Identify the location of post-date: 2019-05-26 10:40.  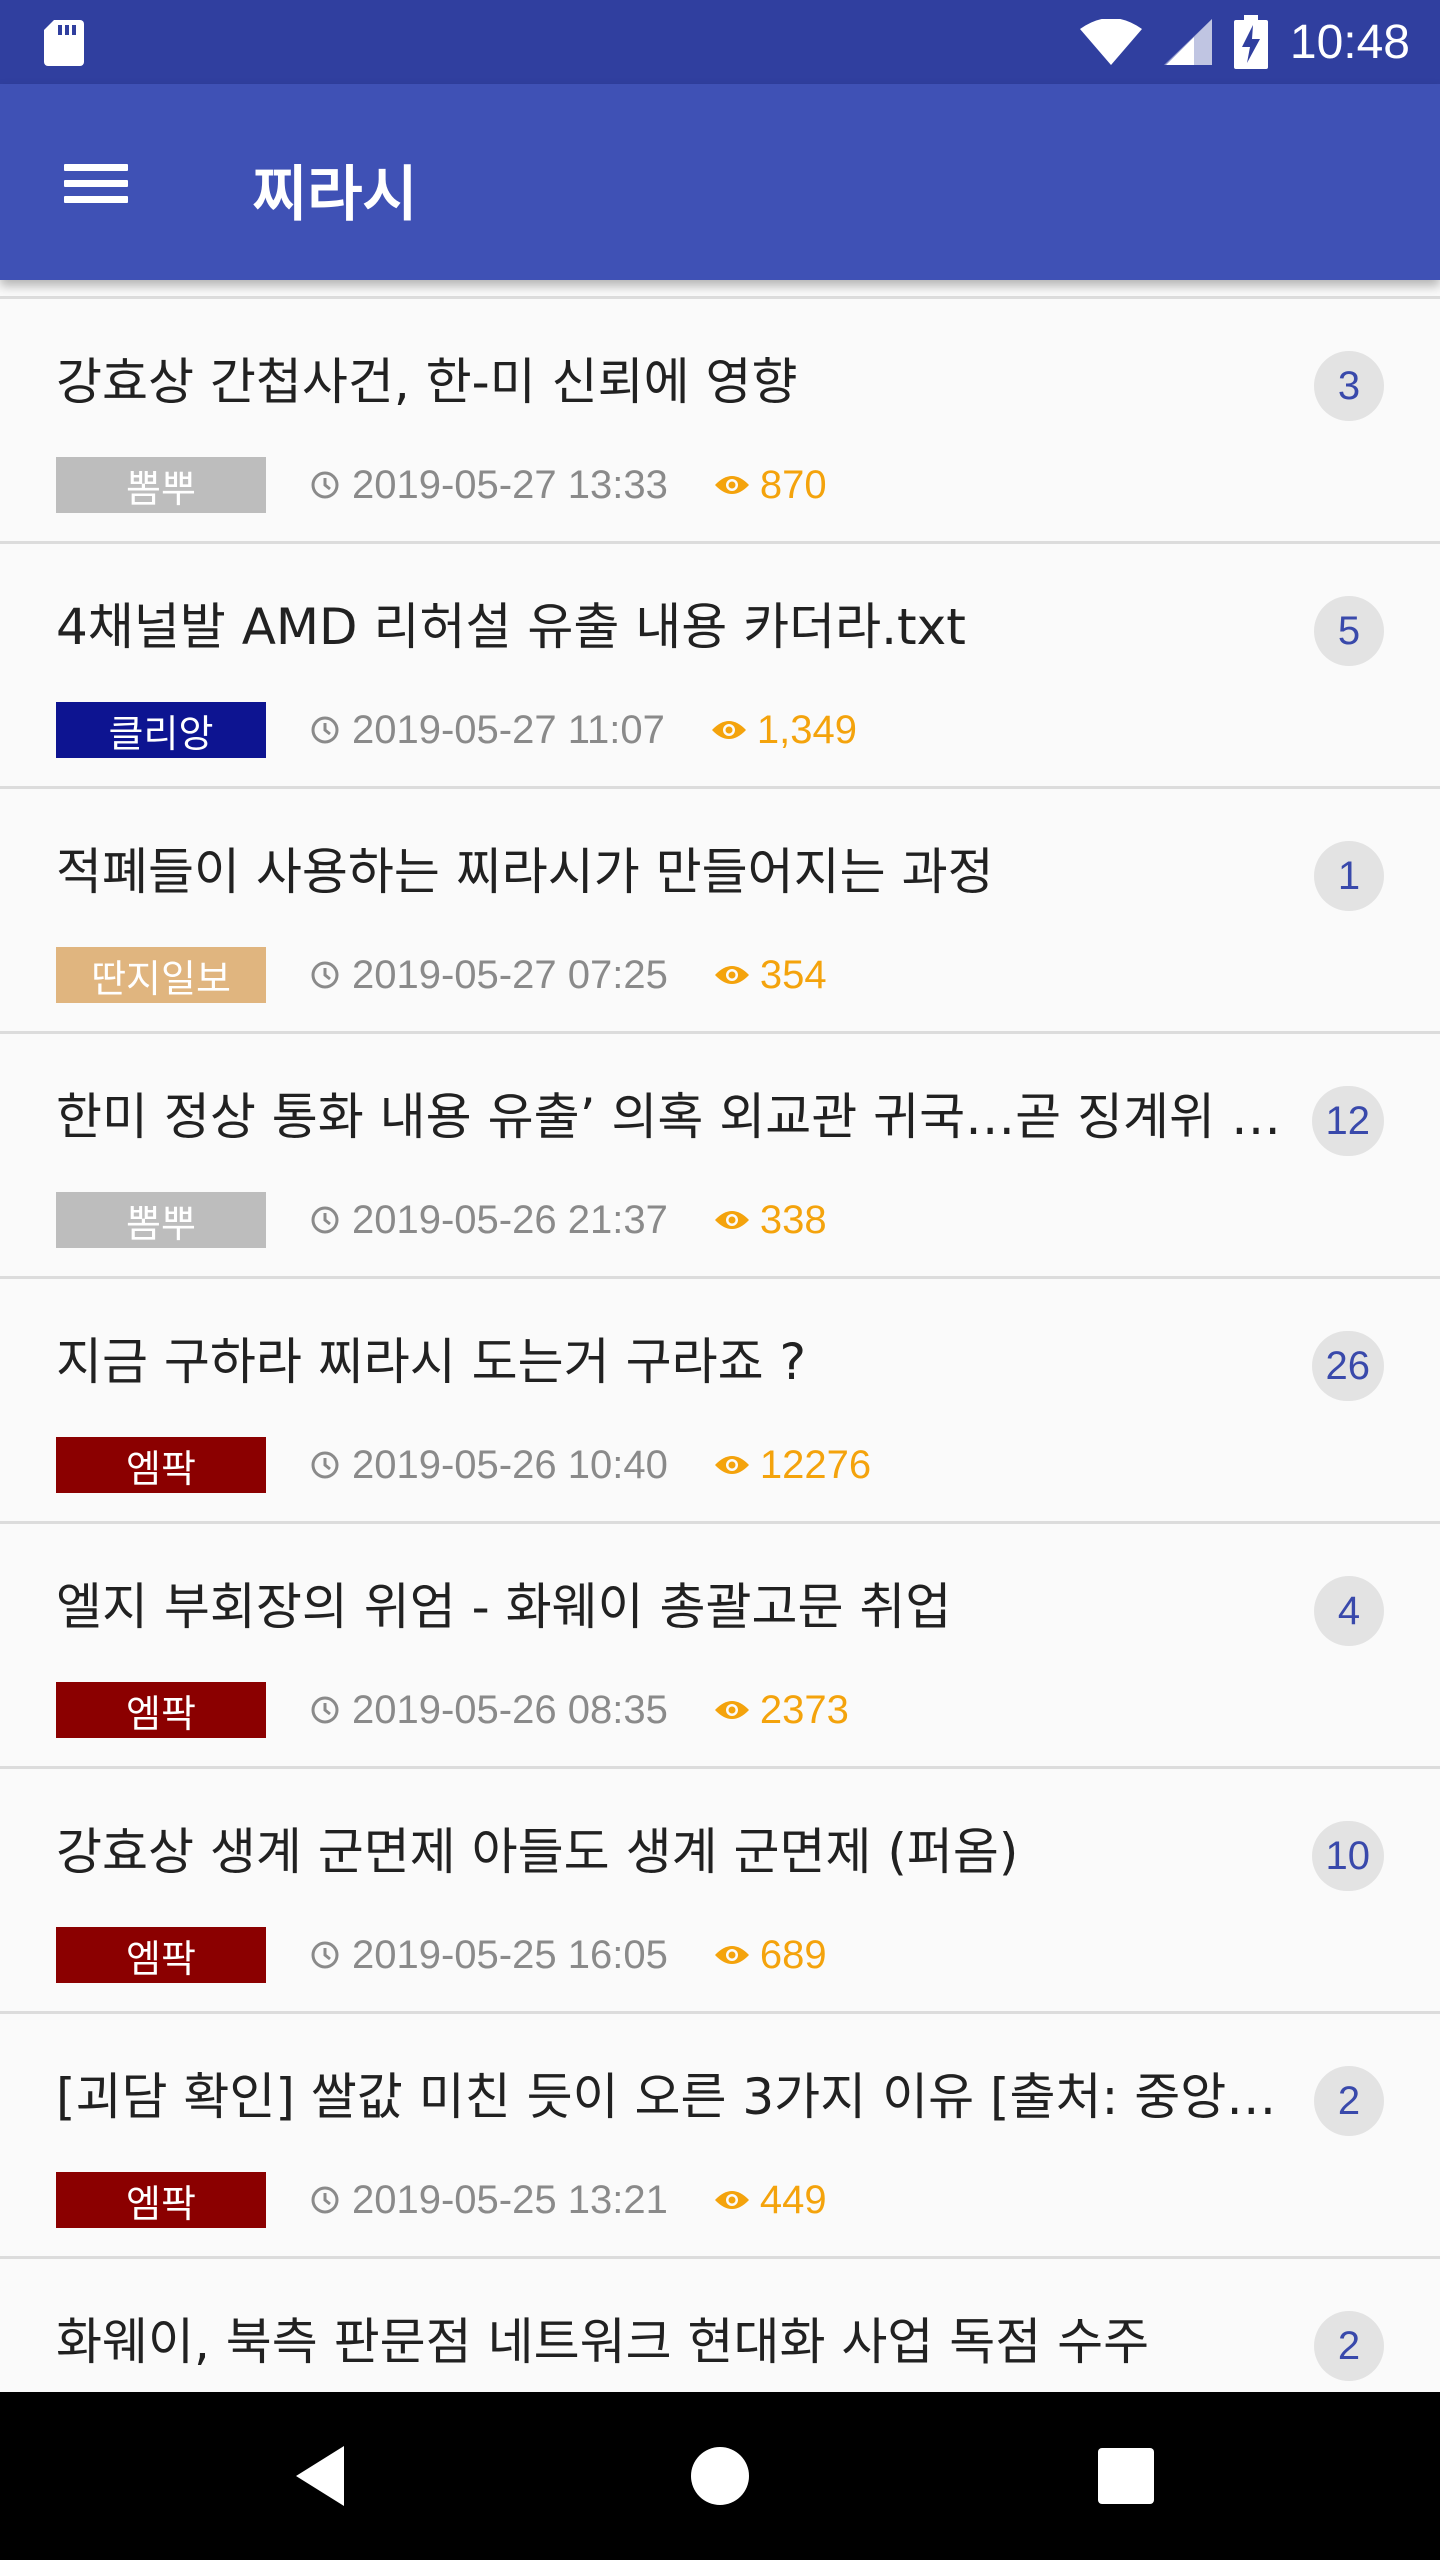
(510, 1464).